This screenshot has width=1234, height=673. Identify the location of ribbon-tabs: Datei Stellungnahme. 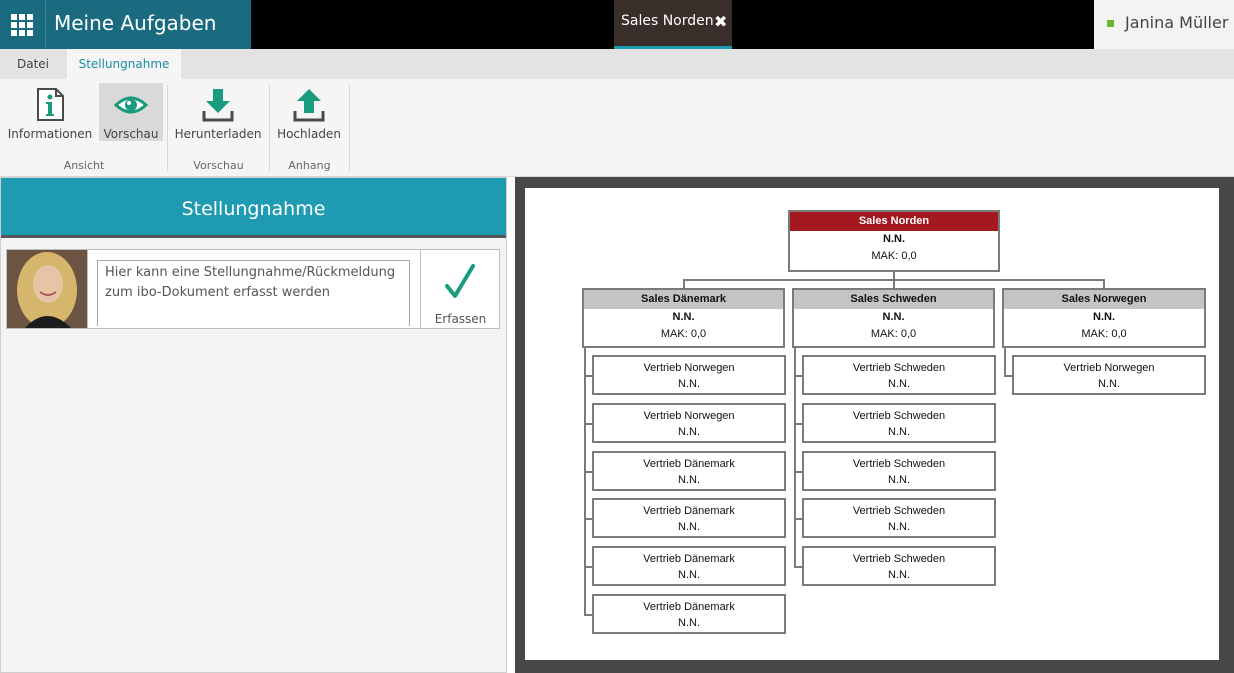
(617, 64).